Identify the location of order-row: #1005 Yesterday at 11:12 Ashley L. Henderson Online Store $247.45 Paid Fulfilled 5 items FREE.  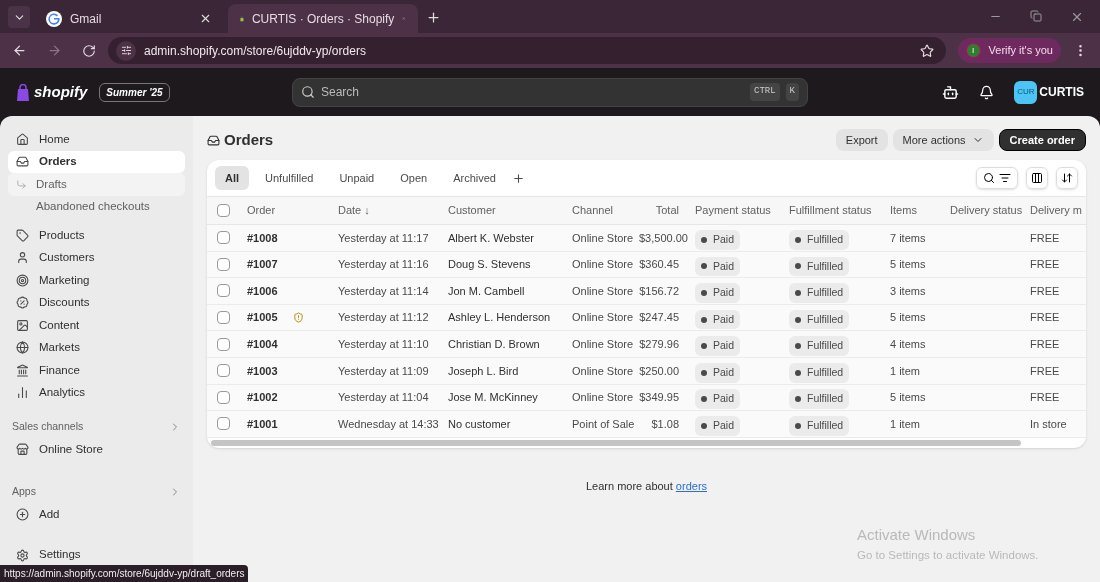
(646, 318).